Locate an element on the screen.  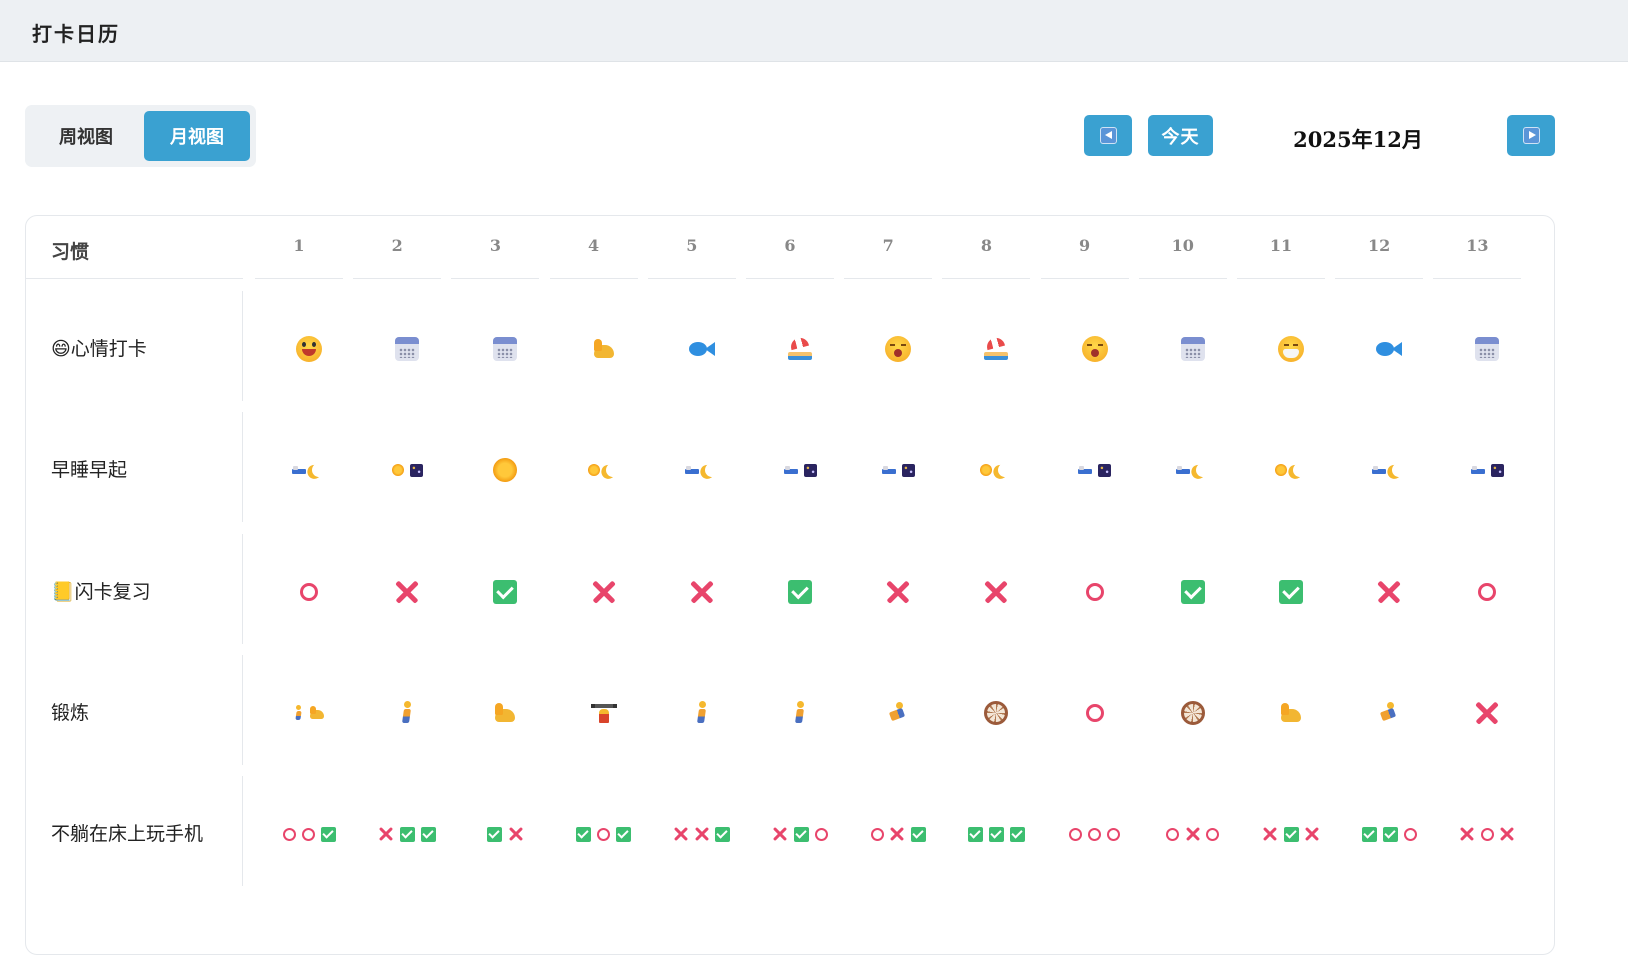
run-icon is located at coordinates (1389, 712).